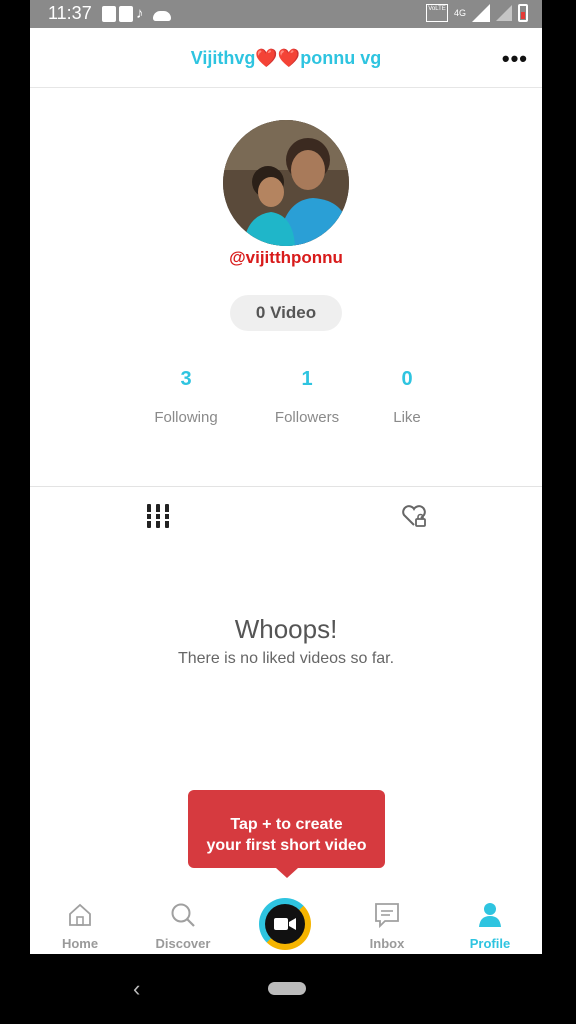  Describe the element at coordinates (490, 915) in the screenshot. I see `person-icon` at that location.